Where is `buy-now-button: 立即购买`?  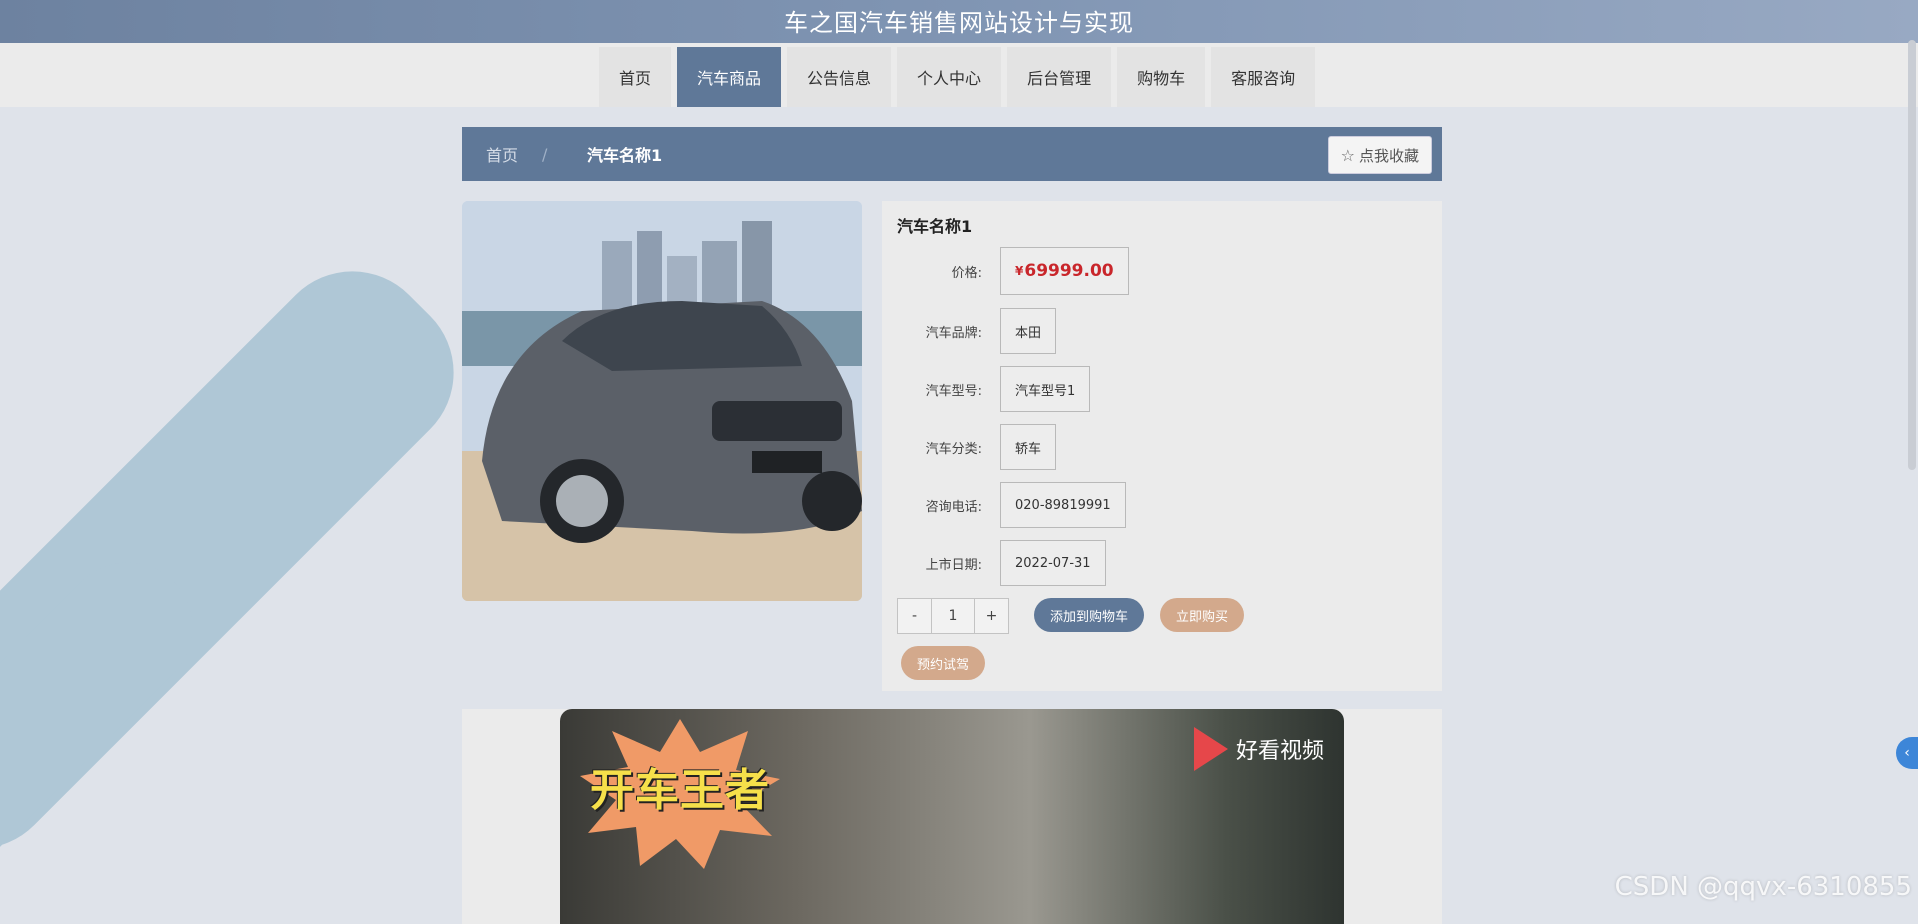 buy-now-button: 立即购买 is located at coordinates (1202, 615).